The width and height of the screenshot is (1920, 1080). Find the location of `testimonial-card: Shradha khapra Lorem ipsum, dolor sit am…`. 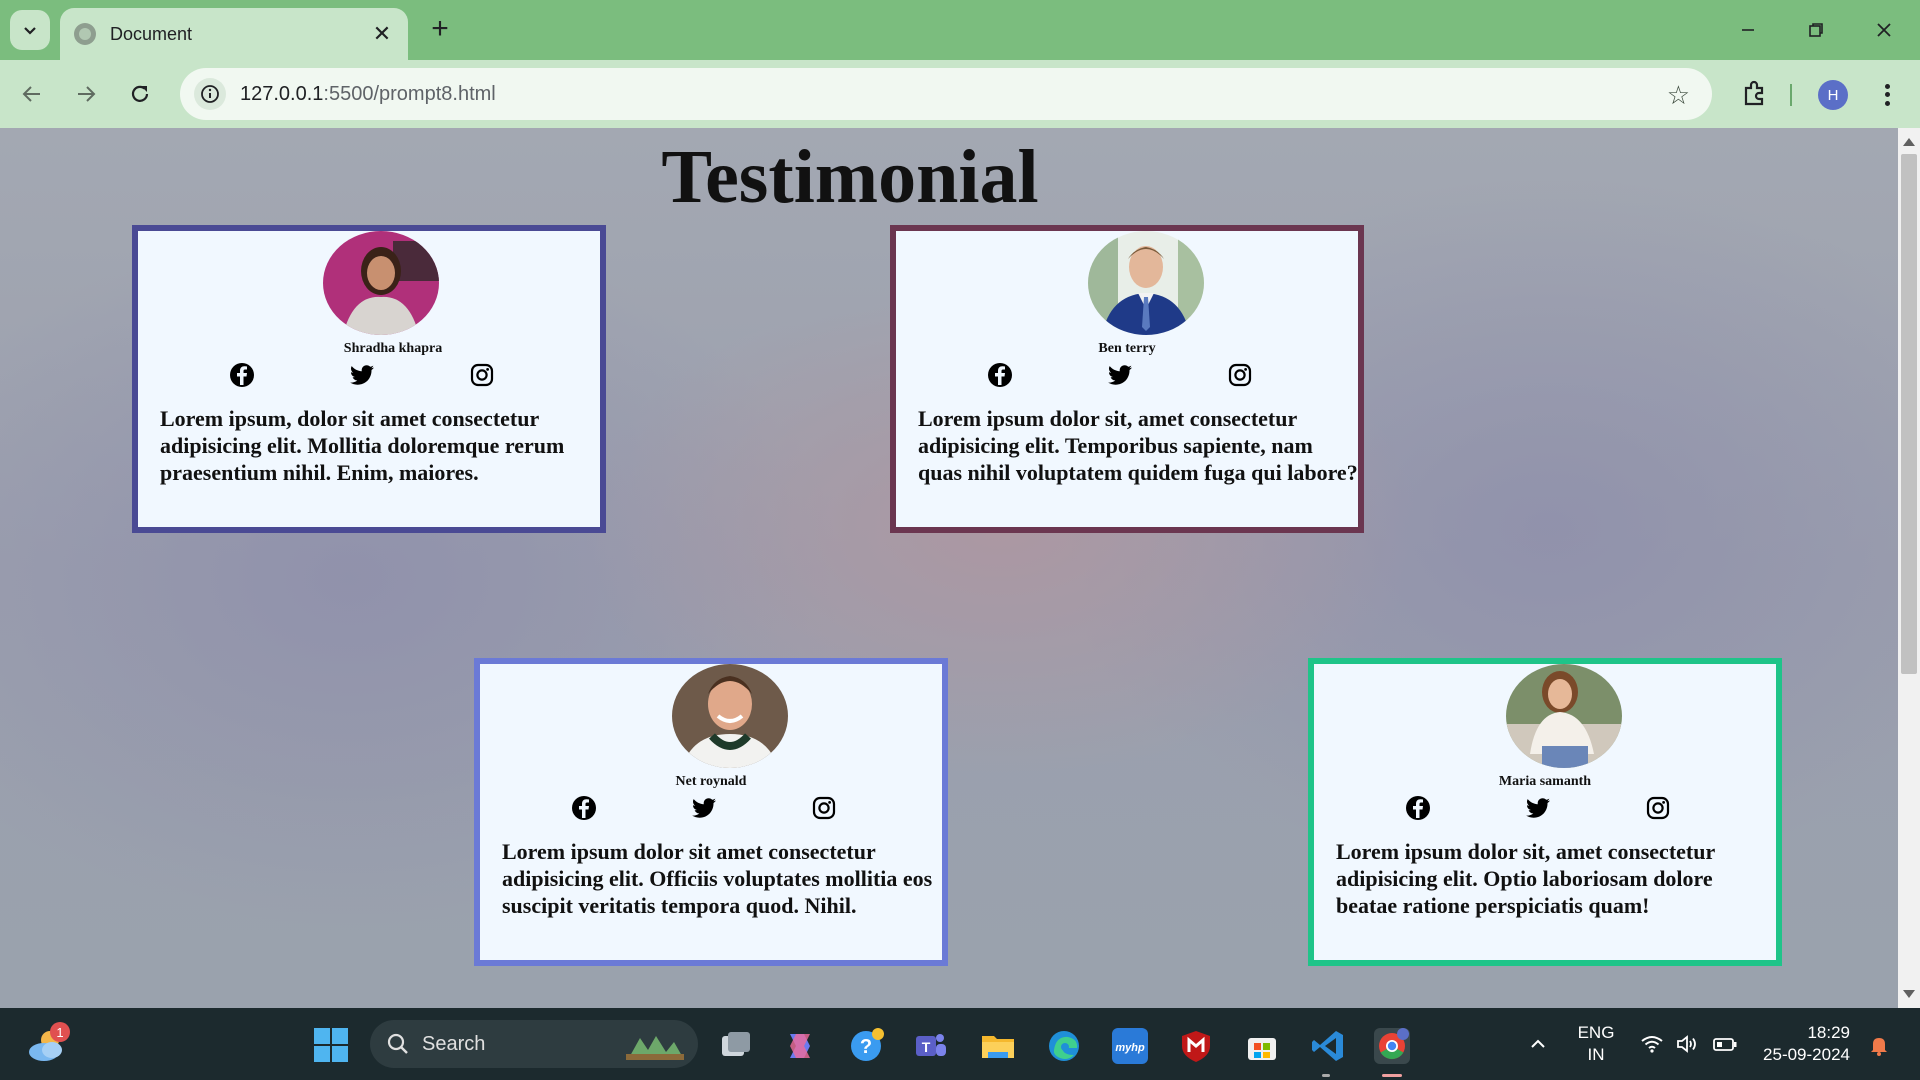

testimonial-card: Shradha khapra Lorem ipsum, dolor sit am… is located at coordinates (369, 379).